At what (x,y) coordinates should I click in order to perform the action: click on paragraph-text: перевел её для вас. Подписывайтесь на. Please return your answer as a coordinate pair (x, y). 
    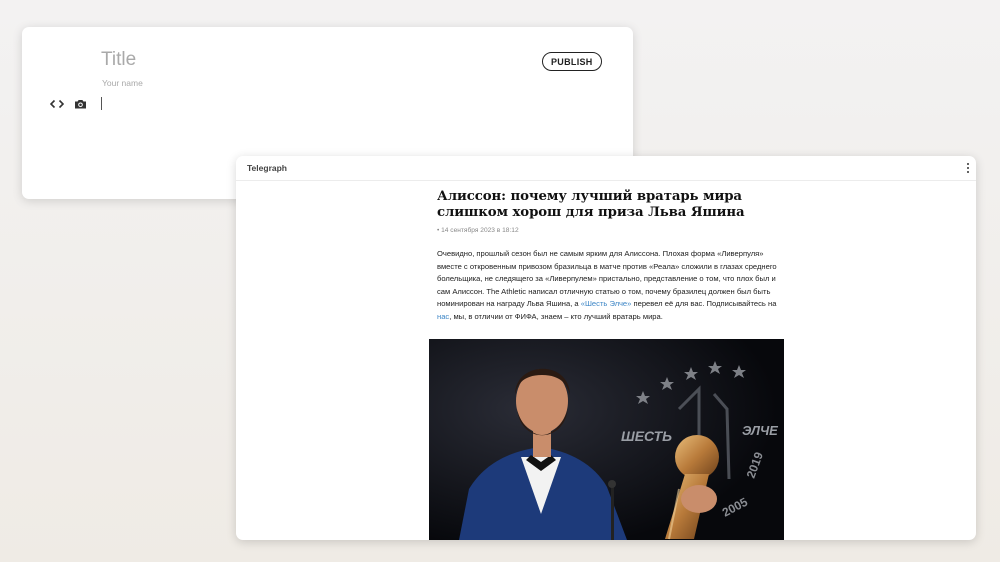
    Looking at the image, I should click on (704, 303).